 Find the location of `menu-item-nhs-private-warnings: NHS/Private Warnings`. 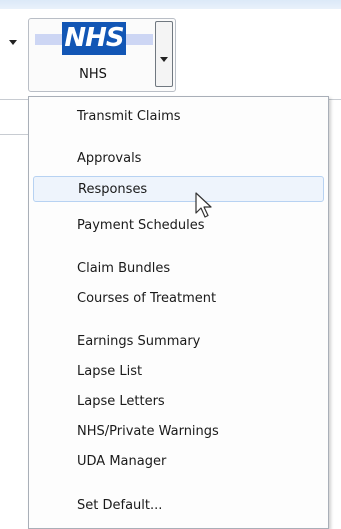

menu-item-nhs-private-warnings: NHS/Private Warnings is located at coordinates (178, 432).